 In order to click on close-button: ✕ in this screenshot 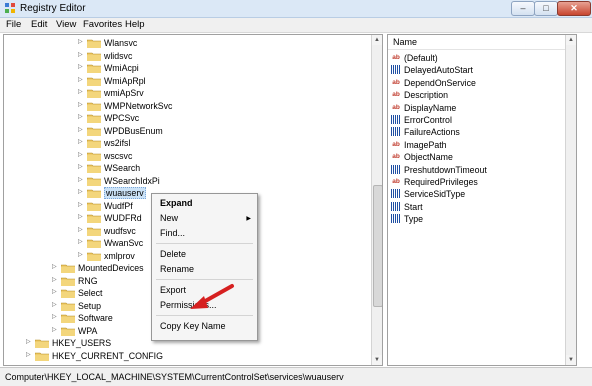, I will do `click(574, 8)`.